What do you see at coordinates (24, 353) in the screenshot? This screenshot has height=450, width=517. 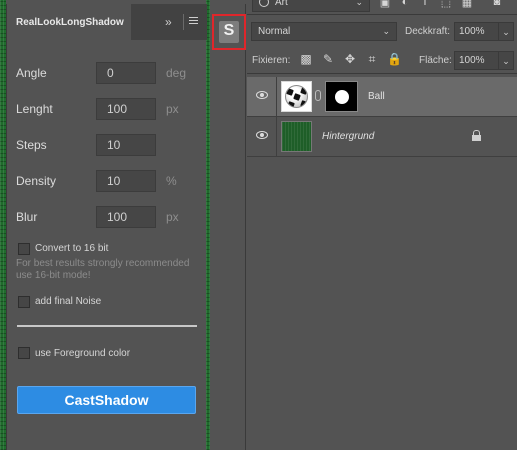 I see `use-foreground-checkbox` at bounding box center [24, 353].